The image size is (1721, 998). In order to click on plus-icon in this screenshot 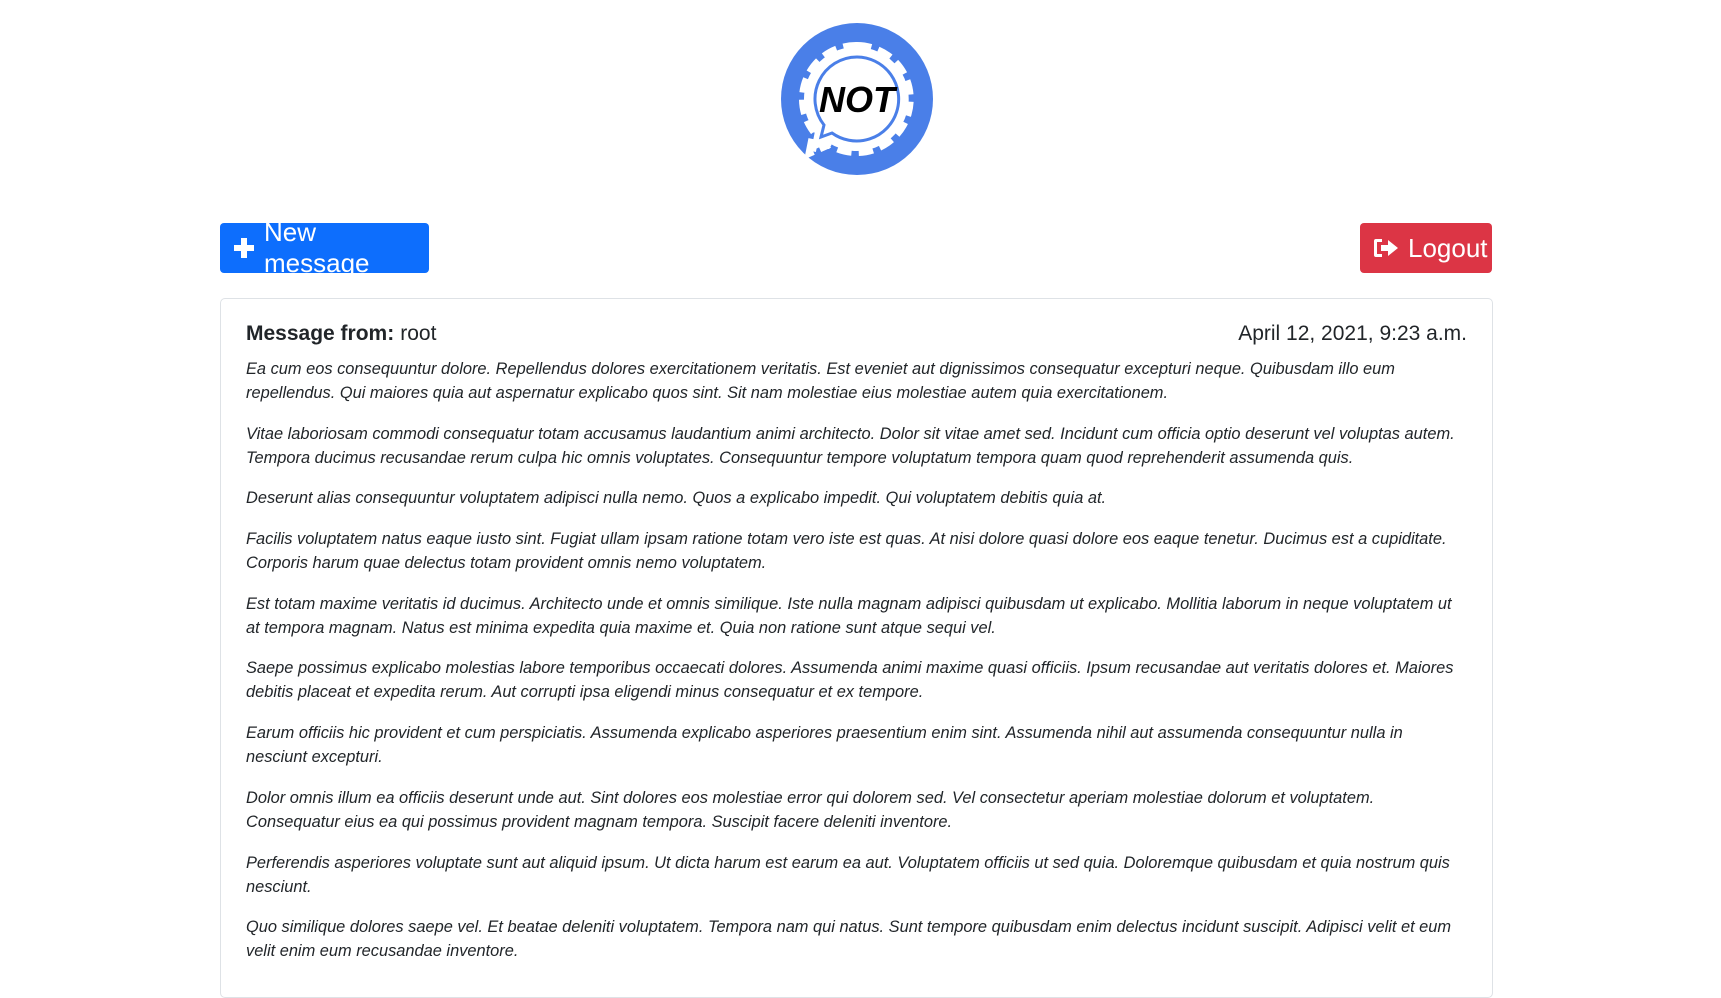, I will do `click(244, 248)`.